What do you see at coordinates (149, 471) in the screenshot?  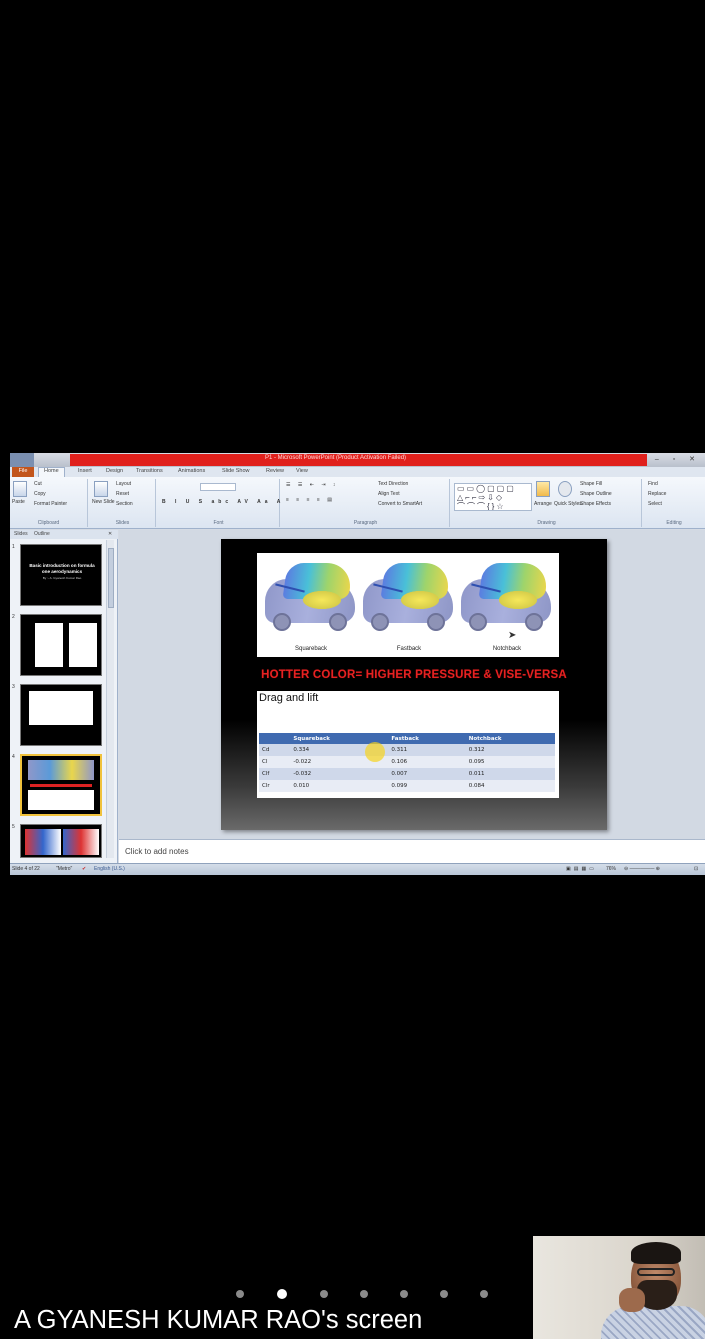 I see `tab-transitions: Transitions` at bounding box center [149, 471].